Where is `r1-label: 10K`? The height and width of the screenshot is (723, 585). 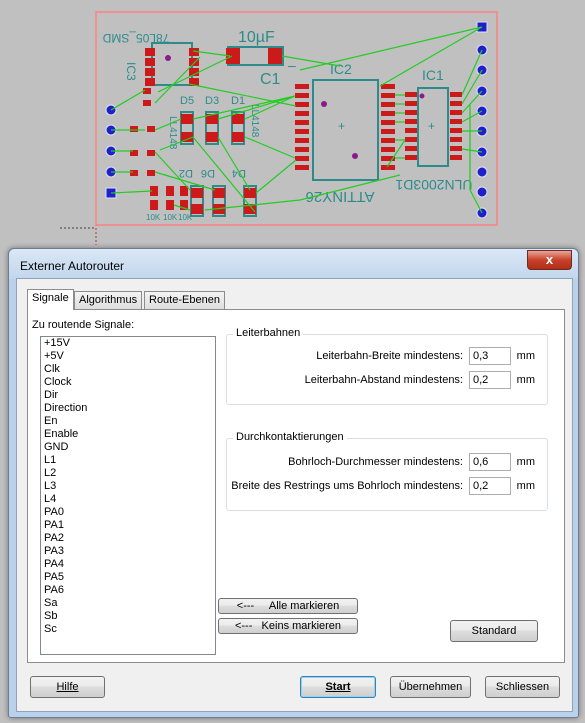
r1-label: 10K is located at coordinates (153, 217).